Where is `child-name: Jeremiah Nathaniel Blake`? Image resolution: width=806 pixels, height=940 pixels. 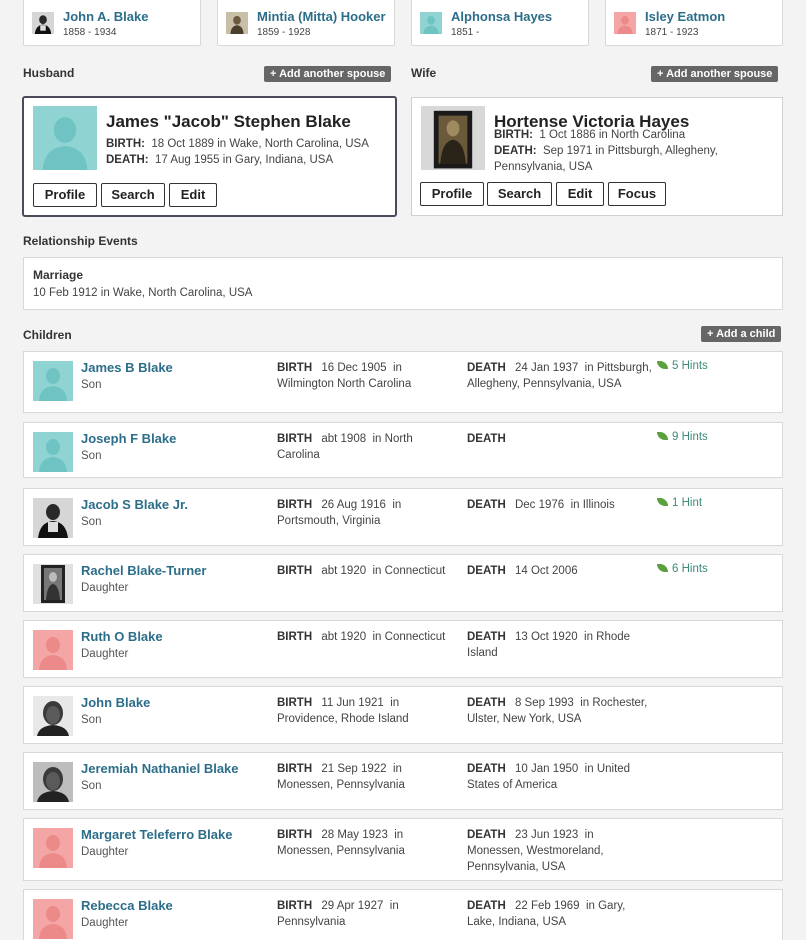 child-name: Jeremiah Nathaniel Blake is located at coordinates (160, 768).